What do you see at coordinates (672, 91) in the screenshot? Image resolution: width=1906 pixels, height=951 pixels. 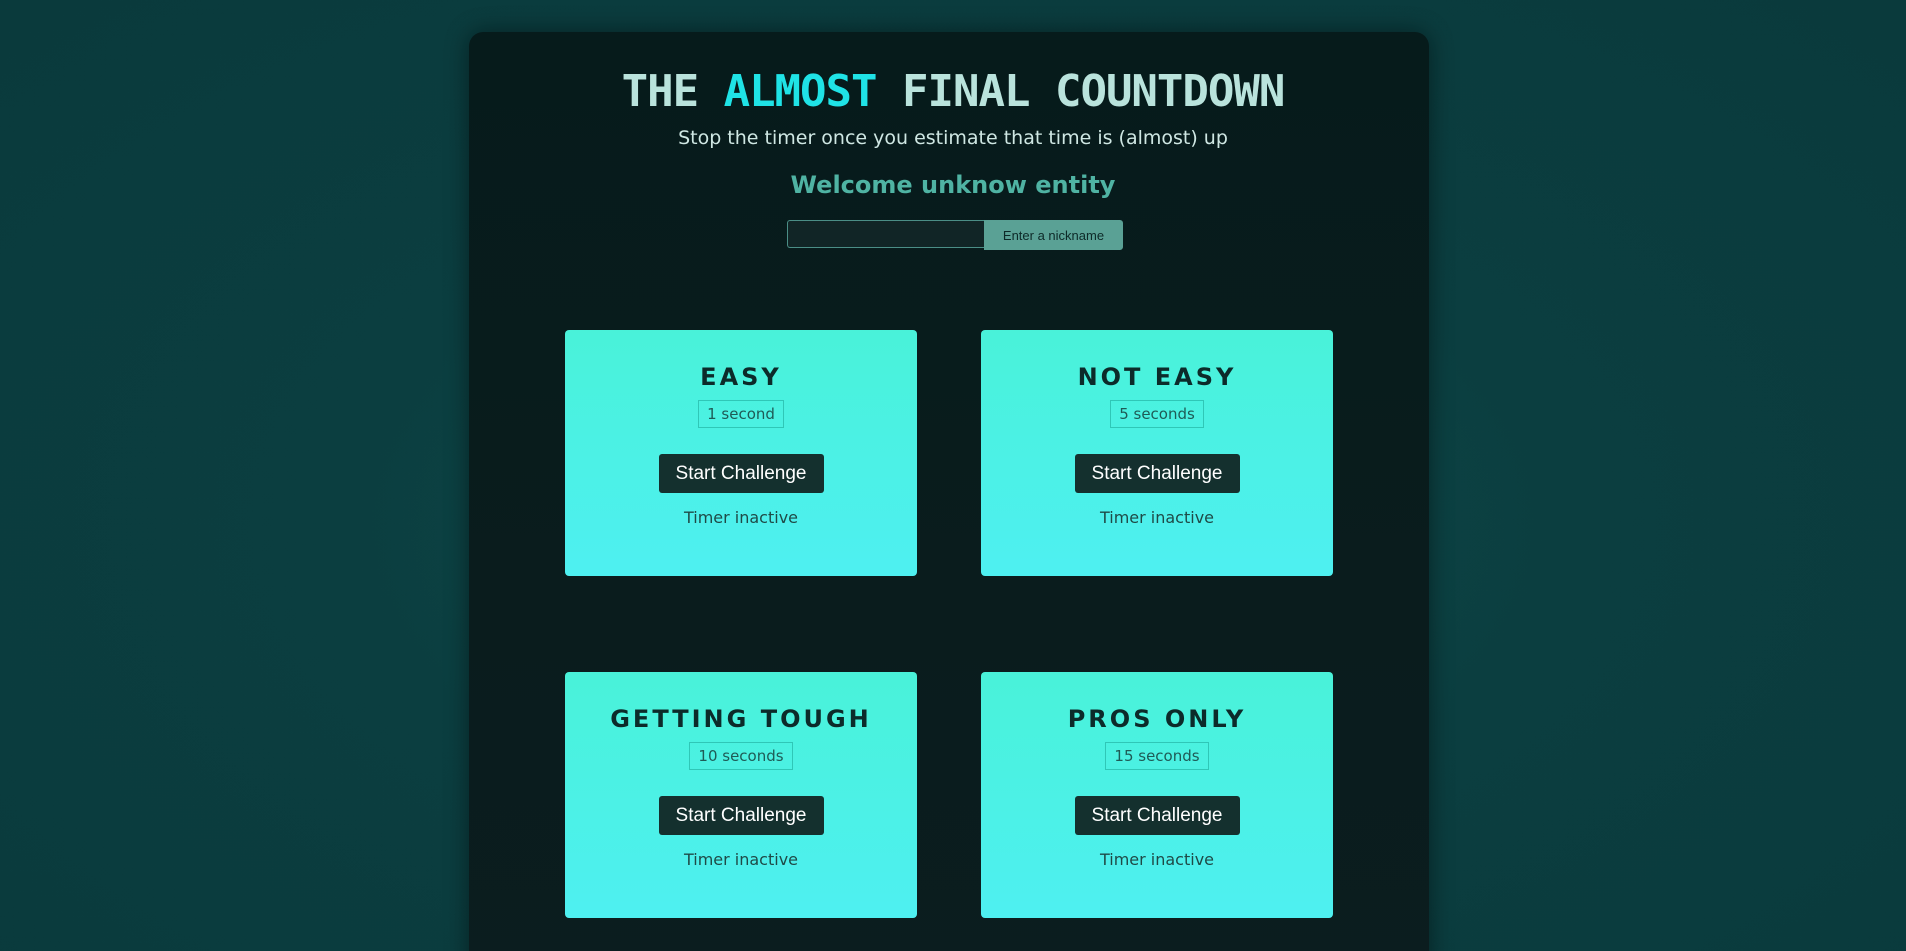 I see `title-part-1: THE` at bounding box center [672, 91].